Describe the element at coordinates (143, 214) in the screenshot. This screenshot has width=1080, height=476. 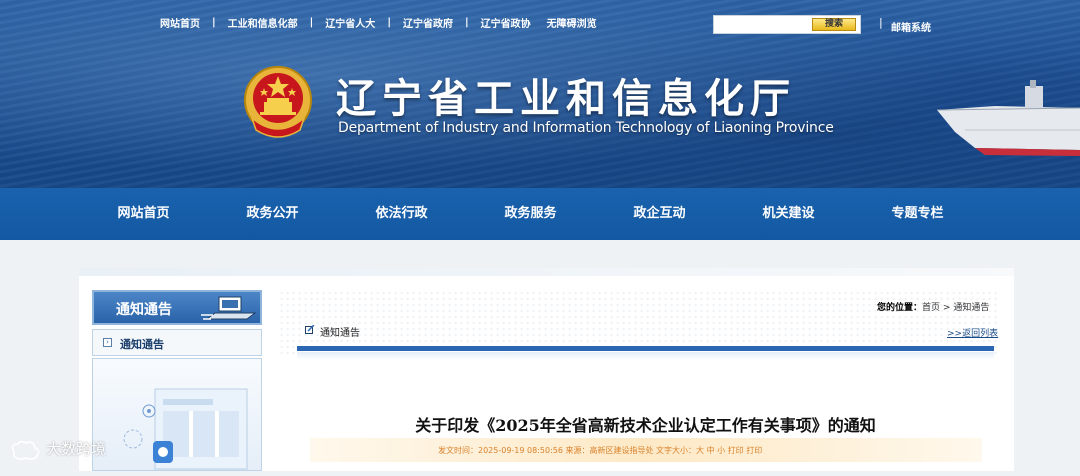
I see `nav-home: 网站首页` at that location.